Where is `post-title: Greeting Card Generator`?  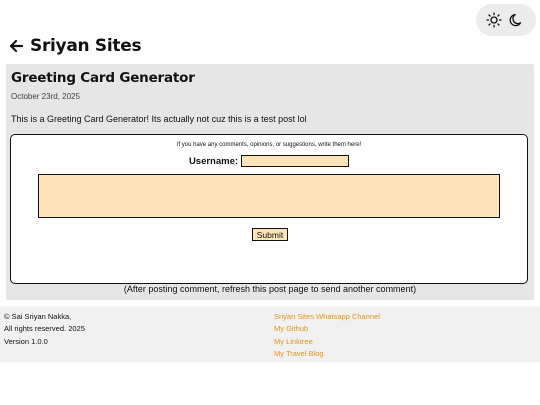 post-title: Greeting Card Generator is located at coordinates (103, 78).